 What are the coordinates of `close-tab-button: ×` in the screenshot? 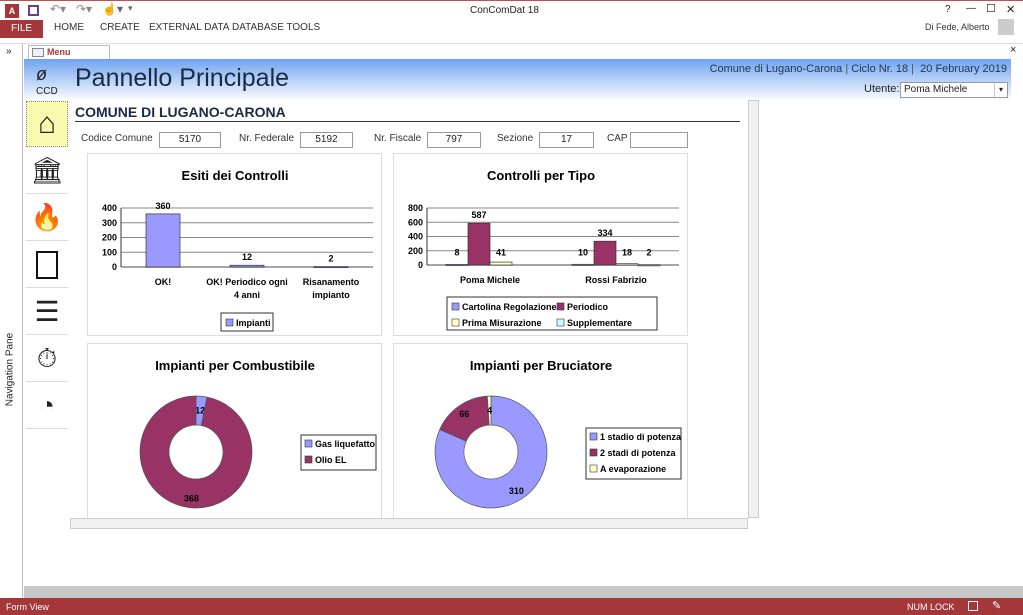 It's located at (1013, 50).